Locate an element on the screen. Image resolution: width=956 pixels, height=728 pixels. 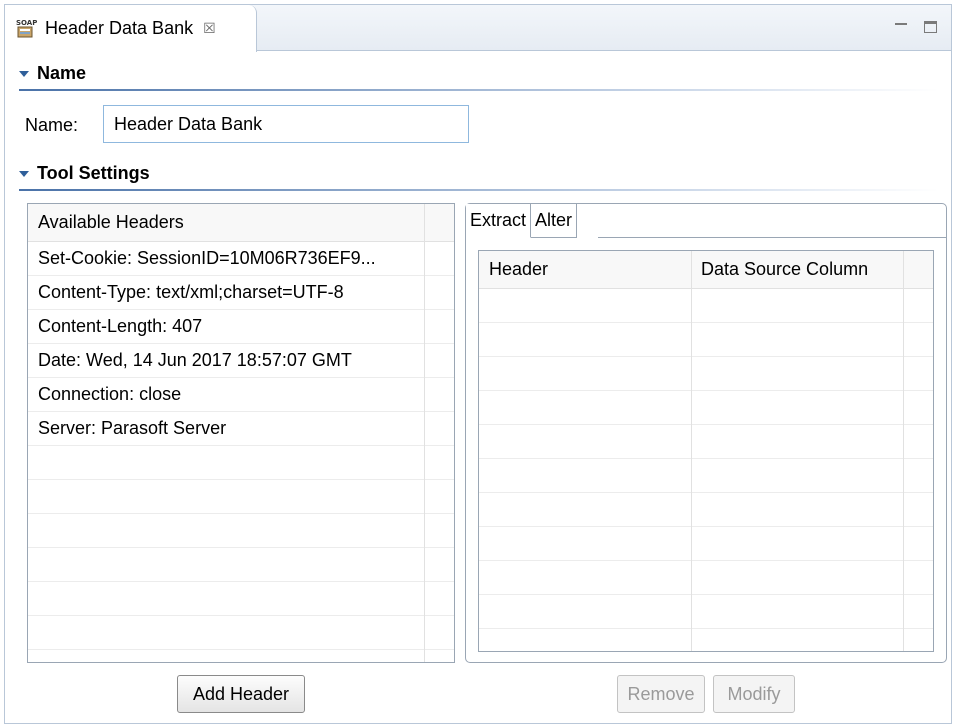
tool-settings-heading: Tool Settings is located at coordinates (93, 173).